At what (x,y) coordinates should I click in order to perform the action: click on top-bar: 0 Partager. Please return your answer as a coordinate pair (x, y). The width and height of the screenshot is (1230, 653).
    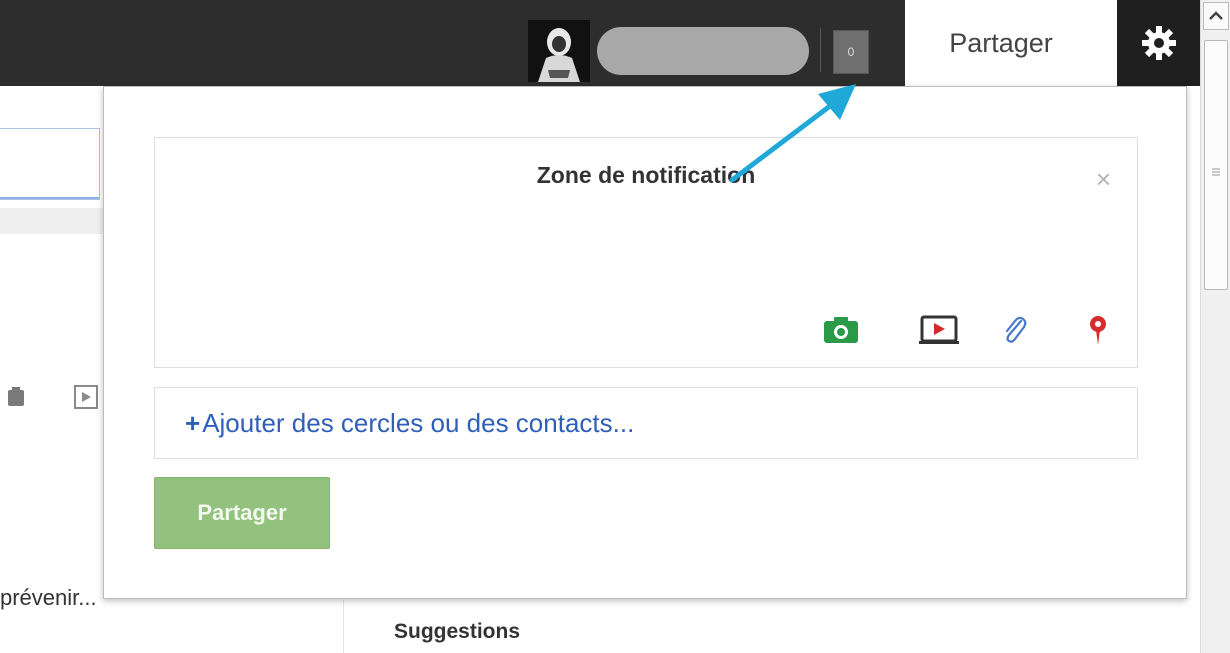
    Looking at the image, I should click on (600, 43).